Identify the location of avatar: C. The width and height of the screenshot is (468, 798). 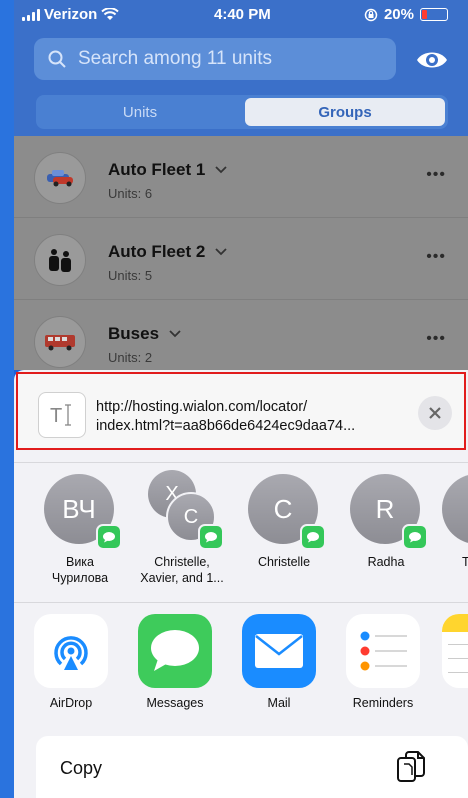
(286, 512).